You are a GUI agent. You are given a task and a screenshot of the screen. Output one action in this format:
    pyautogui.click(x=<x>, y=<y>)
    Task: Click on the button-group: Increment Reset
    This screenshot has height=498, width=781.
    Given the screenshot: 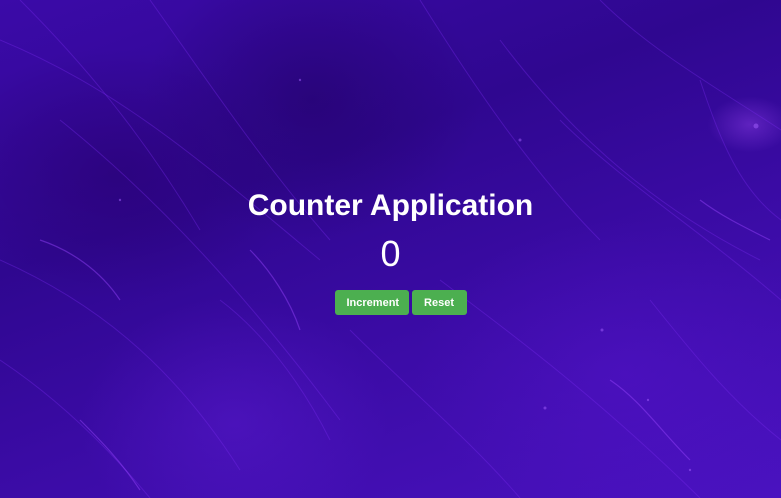 What is the action you would take?
    pyautogui.click(x=390, y=302)
    